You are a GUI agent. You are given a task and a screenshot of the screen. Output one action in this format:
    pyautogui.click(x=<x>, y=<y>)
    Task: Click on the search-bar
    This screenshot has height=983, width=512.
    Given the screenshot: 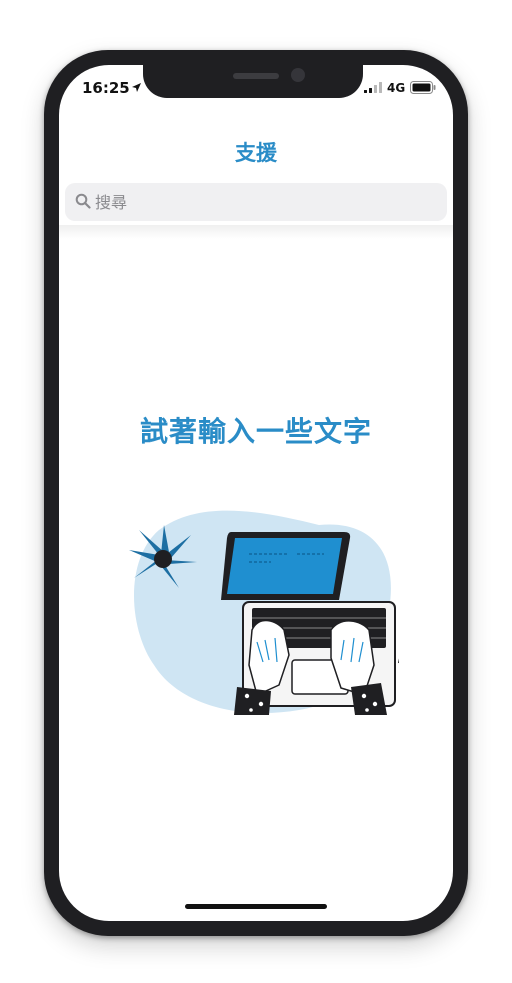 What is the action you would take?
    pyautogui.click(x=256, y=202)
    